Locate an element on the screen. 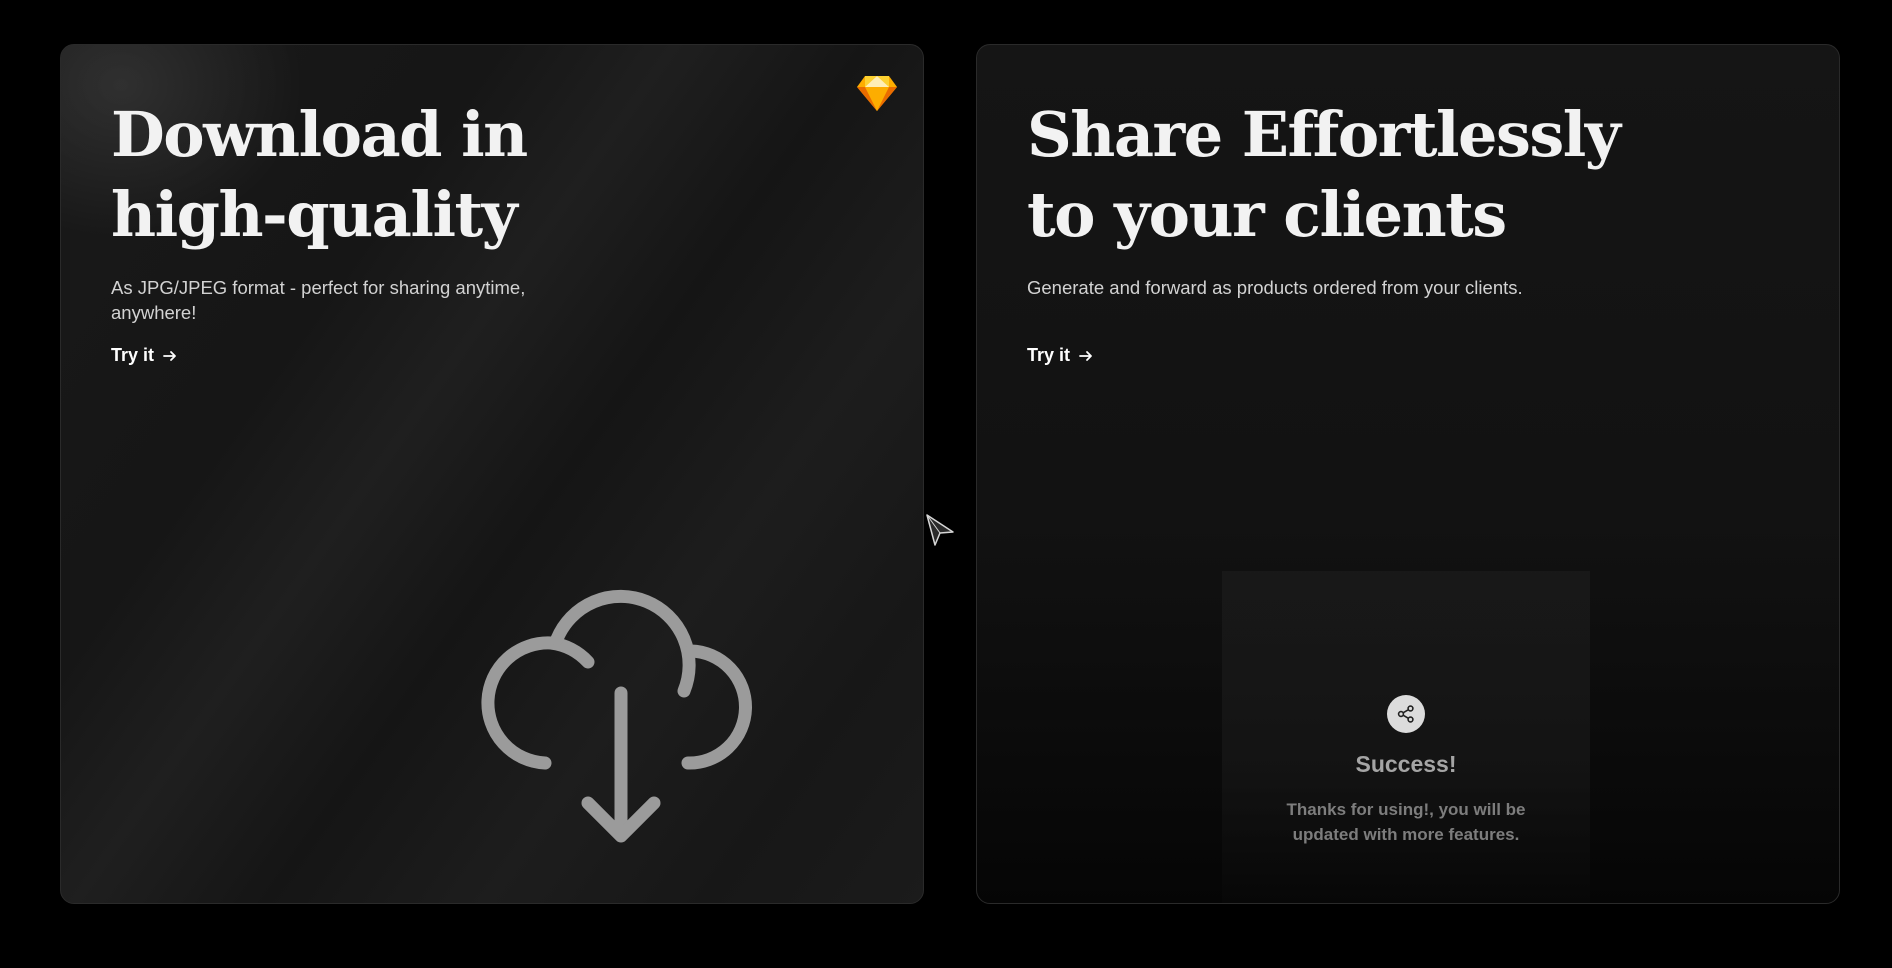  share-icon is located at coordinates (1405, 714).